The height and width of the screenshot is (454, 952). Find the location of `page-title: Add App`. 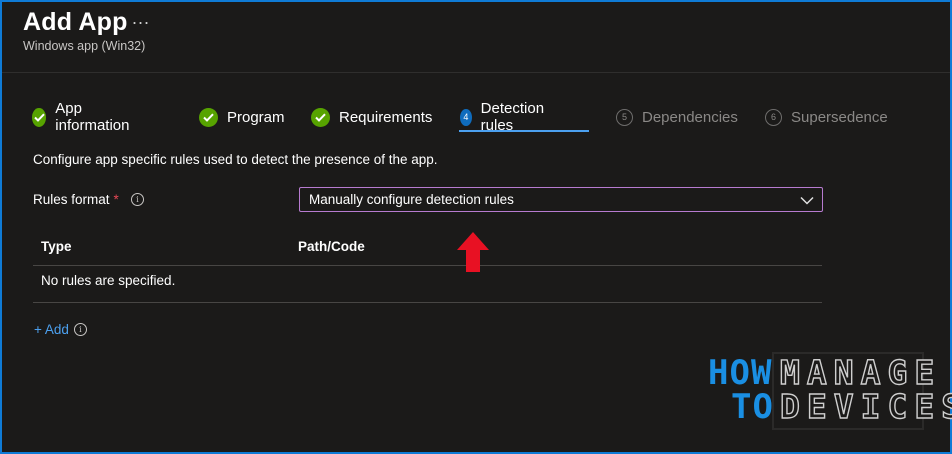

page-title: Add App is located at coordinates (75, 22).